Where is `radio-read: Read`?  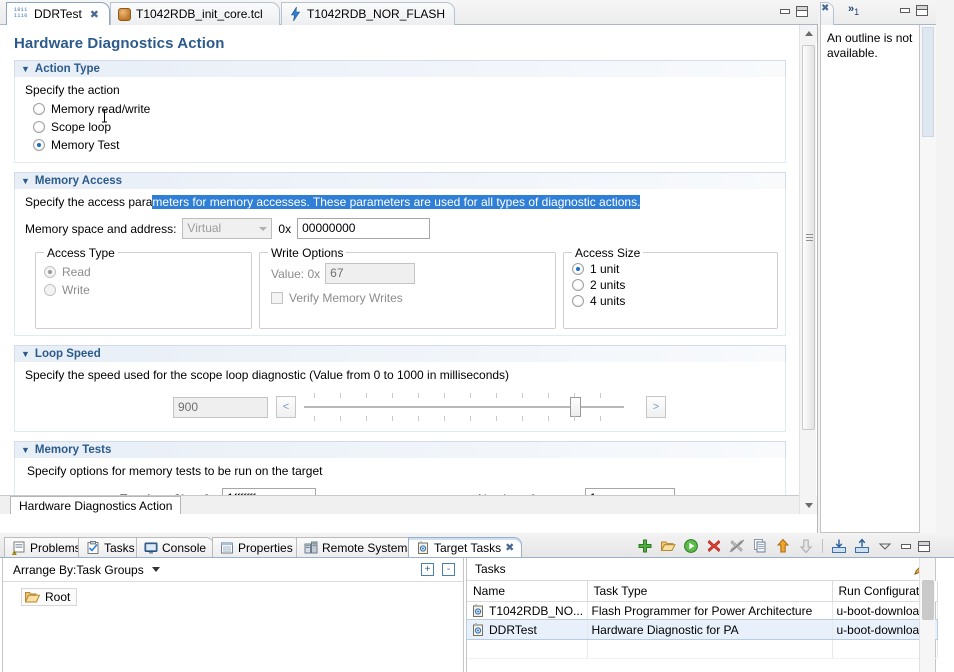
radio-read: Read is located at coordinates (143, 272).